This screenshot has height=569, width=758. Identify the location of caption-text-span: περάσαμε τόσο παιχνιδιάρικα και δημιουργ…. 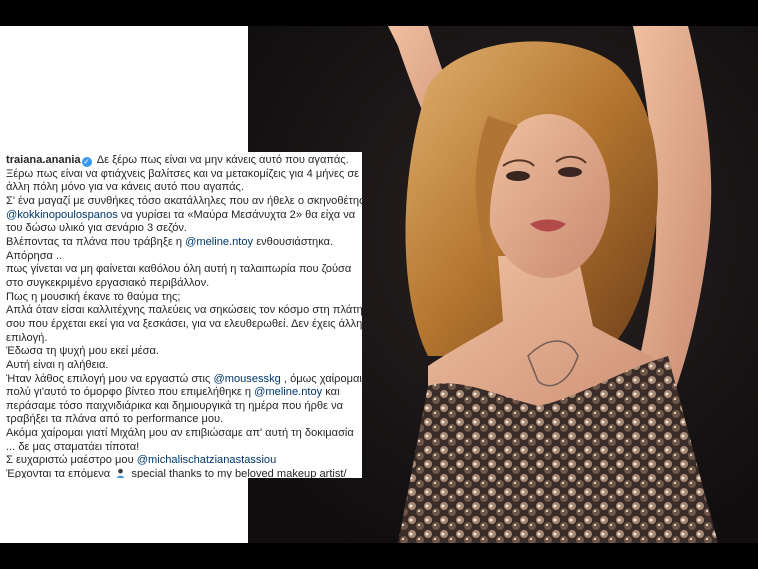
(175, 405).